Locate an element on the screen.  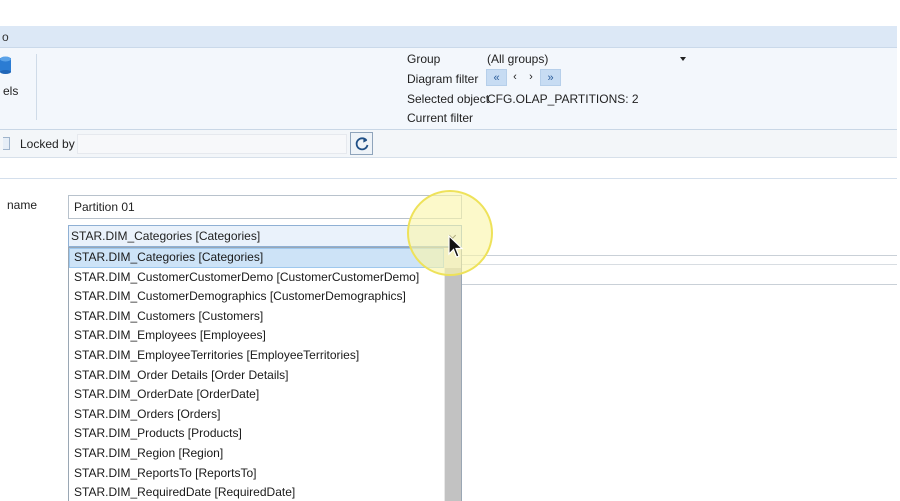
lock-bar: Locked by is located at coordinates (448, 144).